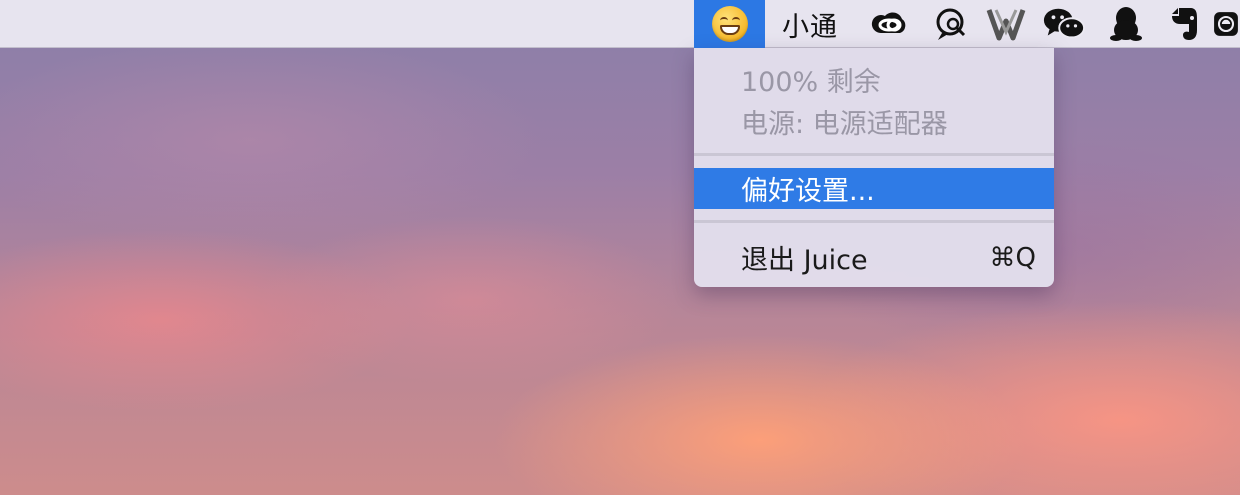 This screenshot has height=495, width=1240. Describe the element at coordinates (620, 24) in the screenshot. I see `menu-bar: 小通` at that location.